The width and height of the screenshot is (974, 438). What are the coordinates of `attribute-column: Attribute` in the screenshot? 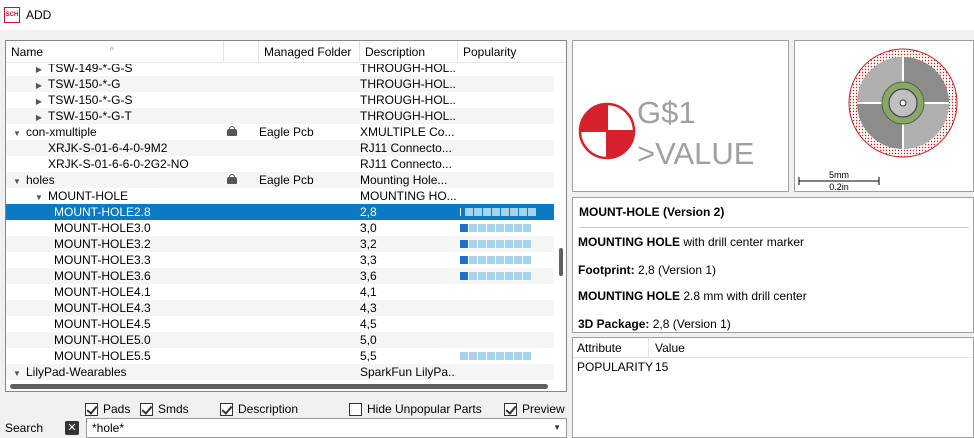 It's located at (611, 348).